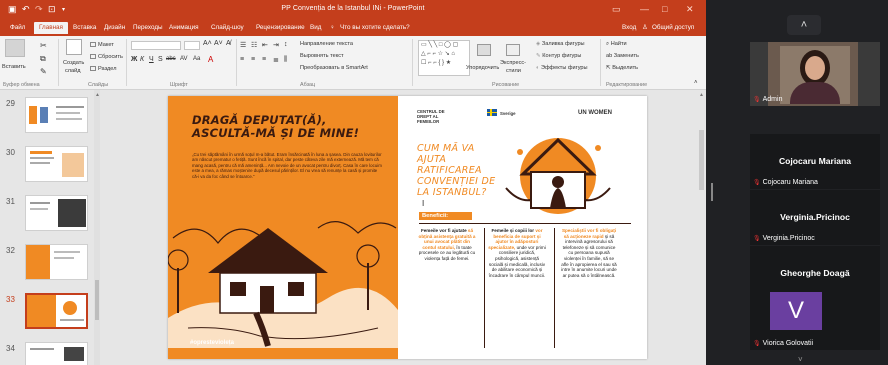  Describe the element at coordinates (64, 258) in the screenshot. I see `thumb-line` at that location.